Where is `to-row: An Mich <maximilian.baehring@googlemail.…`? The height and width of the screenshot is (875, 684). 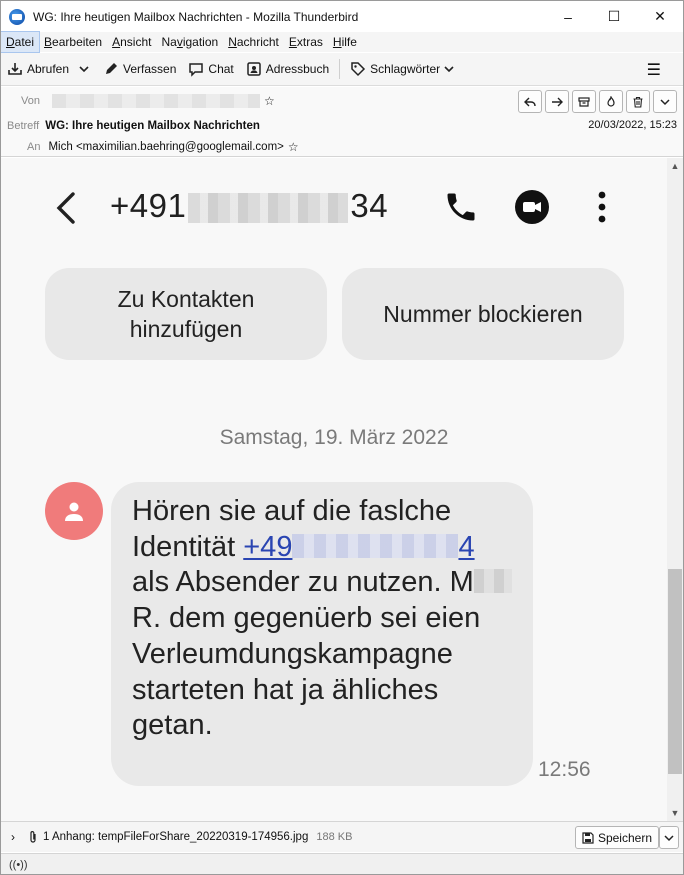 to-row: An Mich <maximilian.baehring@googlemail.… is located at coordinates (163, 147).